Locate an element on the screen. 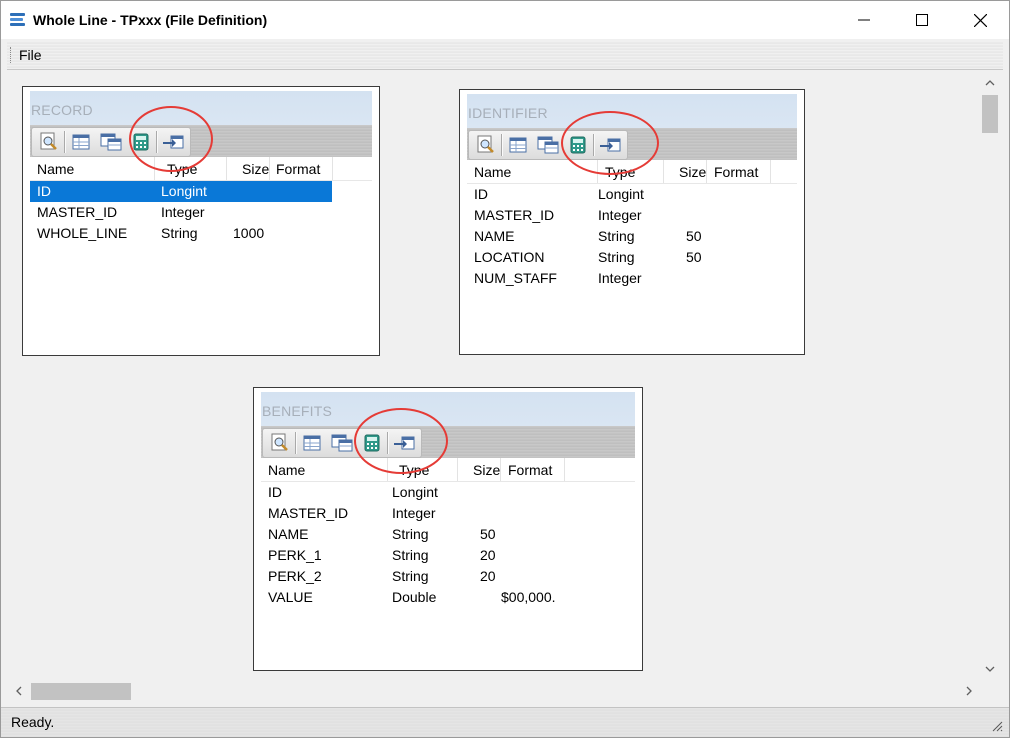  benefits-calculator-button is located at coordinates (372, 443).